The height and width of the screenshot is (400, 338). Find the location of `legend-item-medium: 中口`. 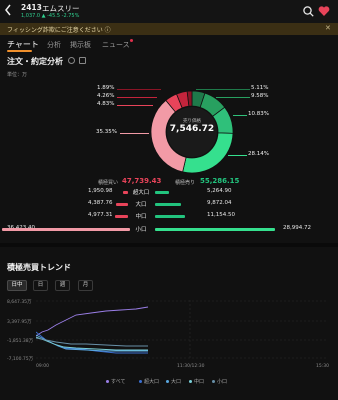

legend-item-medium: 中口 is located at coordinates (196, 381).